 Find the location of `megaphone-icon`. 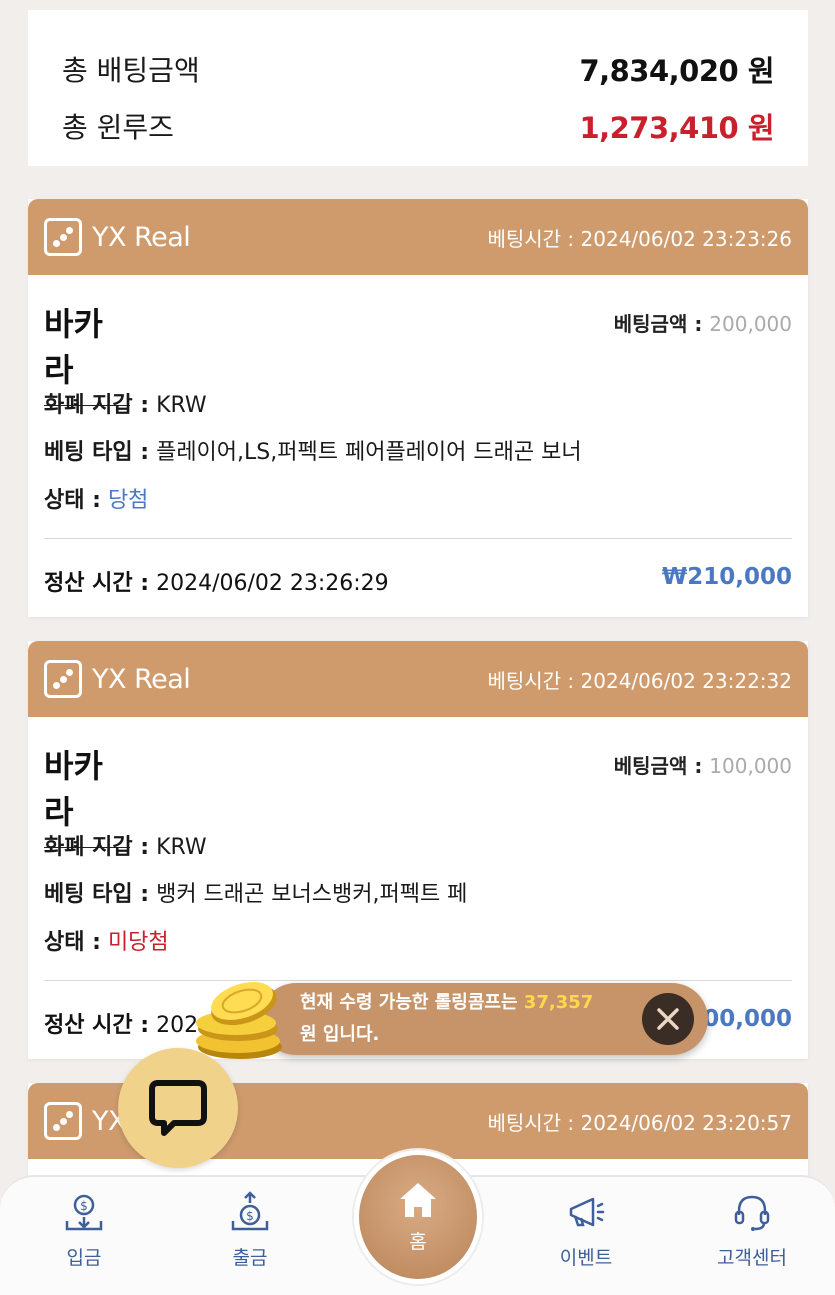

megaphone-icon is located at coordinates (587, 1212).